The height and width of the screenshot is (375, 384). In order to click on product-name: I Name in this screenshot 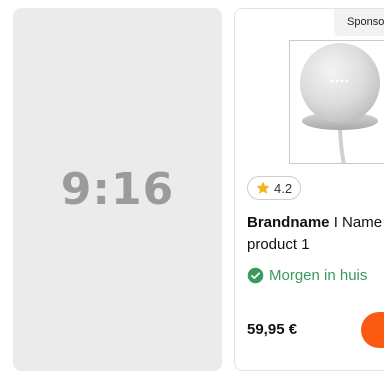, I will do `click(356, 222)`.